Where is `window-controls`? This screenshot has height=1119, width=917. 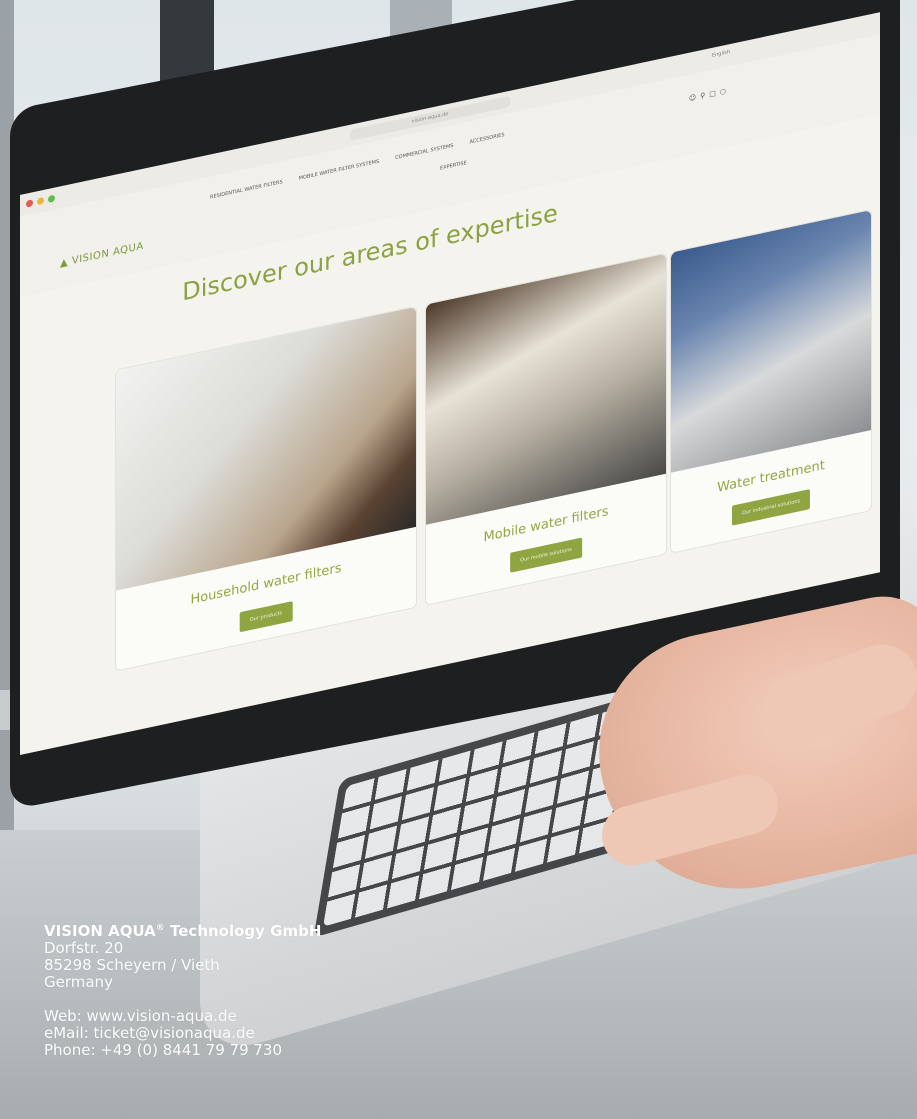
window-controls is located at coordinates (40, 201).